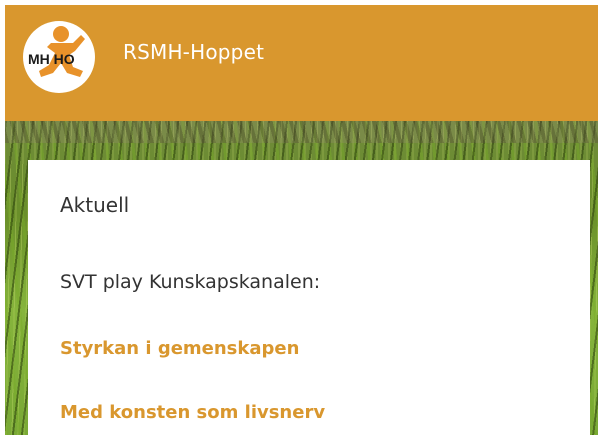 The width and height of the screenshot is (600, 437). I want to click on logo-text: MH HO, so click(51, 59).